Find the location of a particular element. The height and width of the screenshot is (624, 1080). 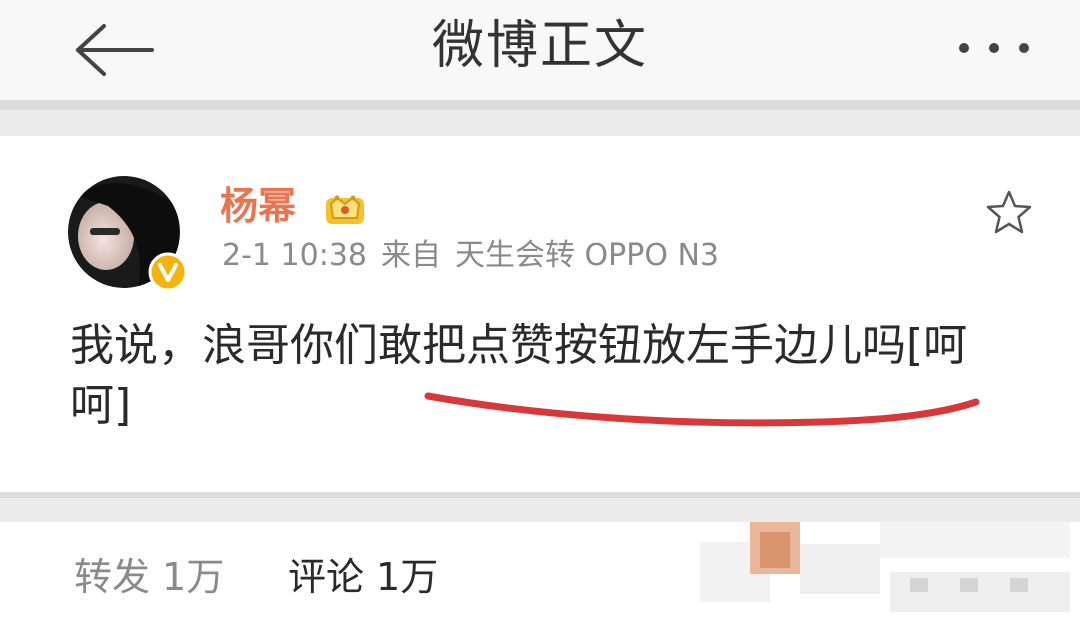

verified-badge is located at coordinates (168, 272).